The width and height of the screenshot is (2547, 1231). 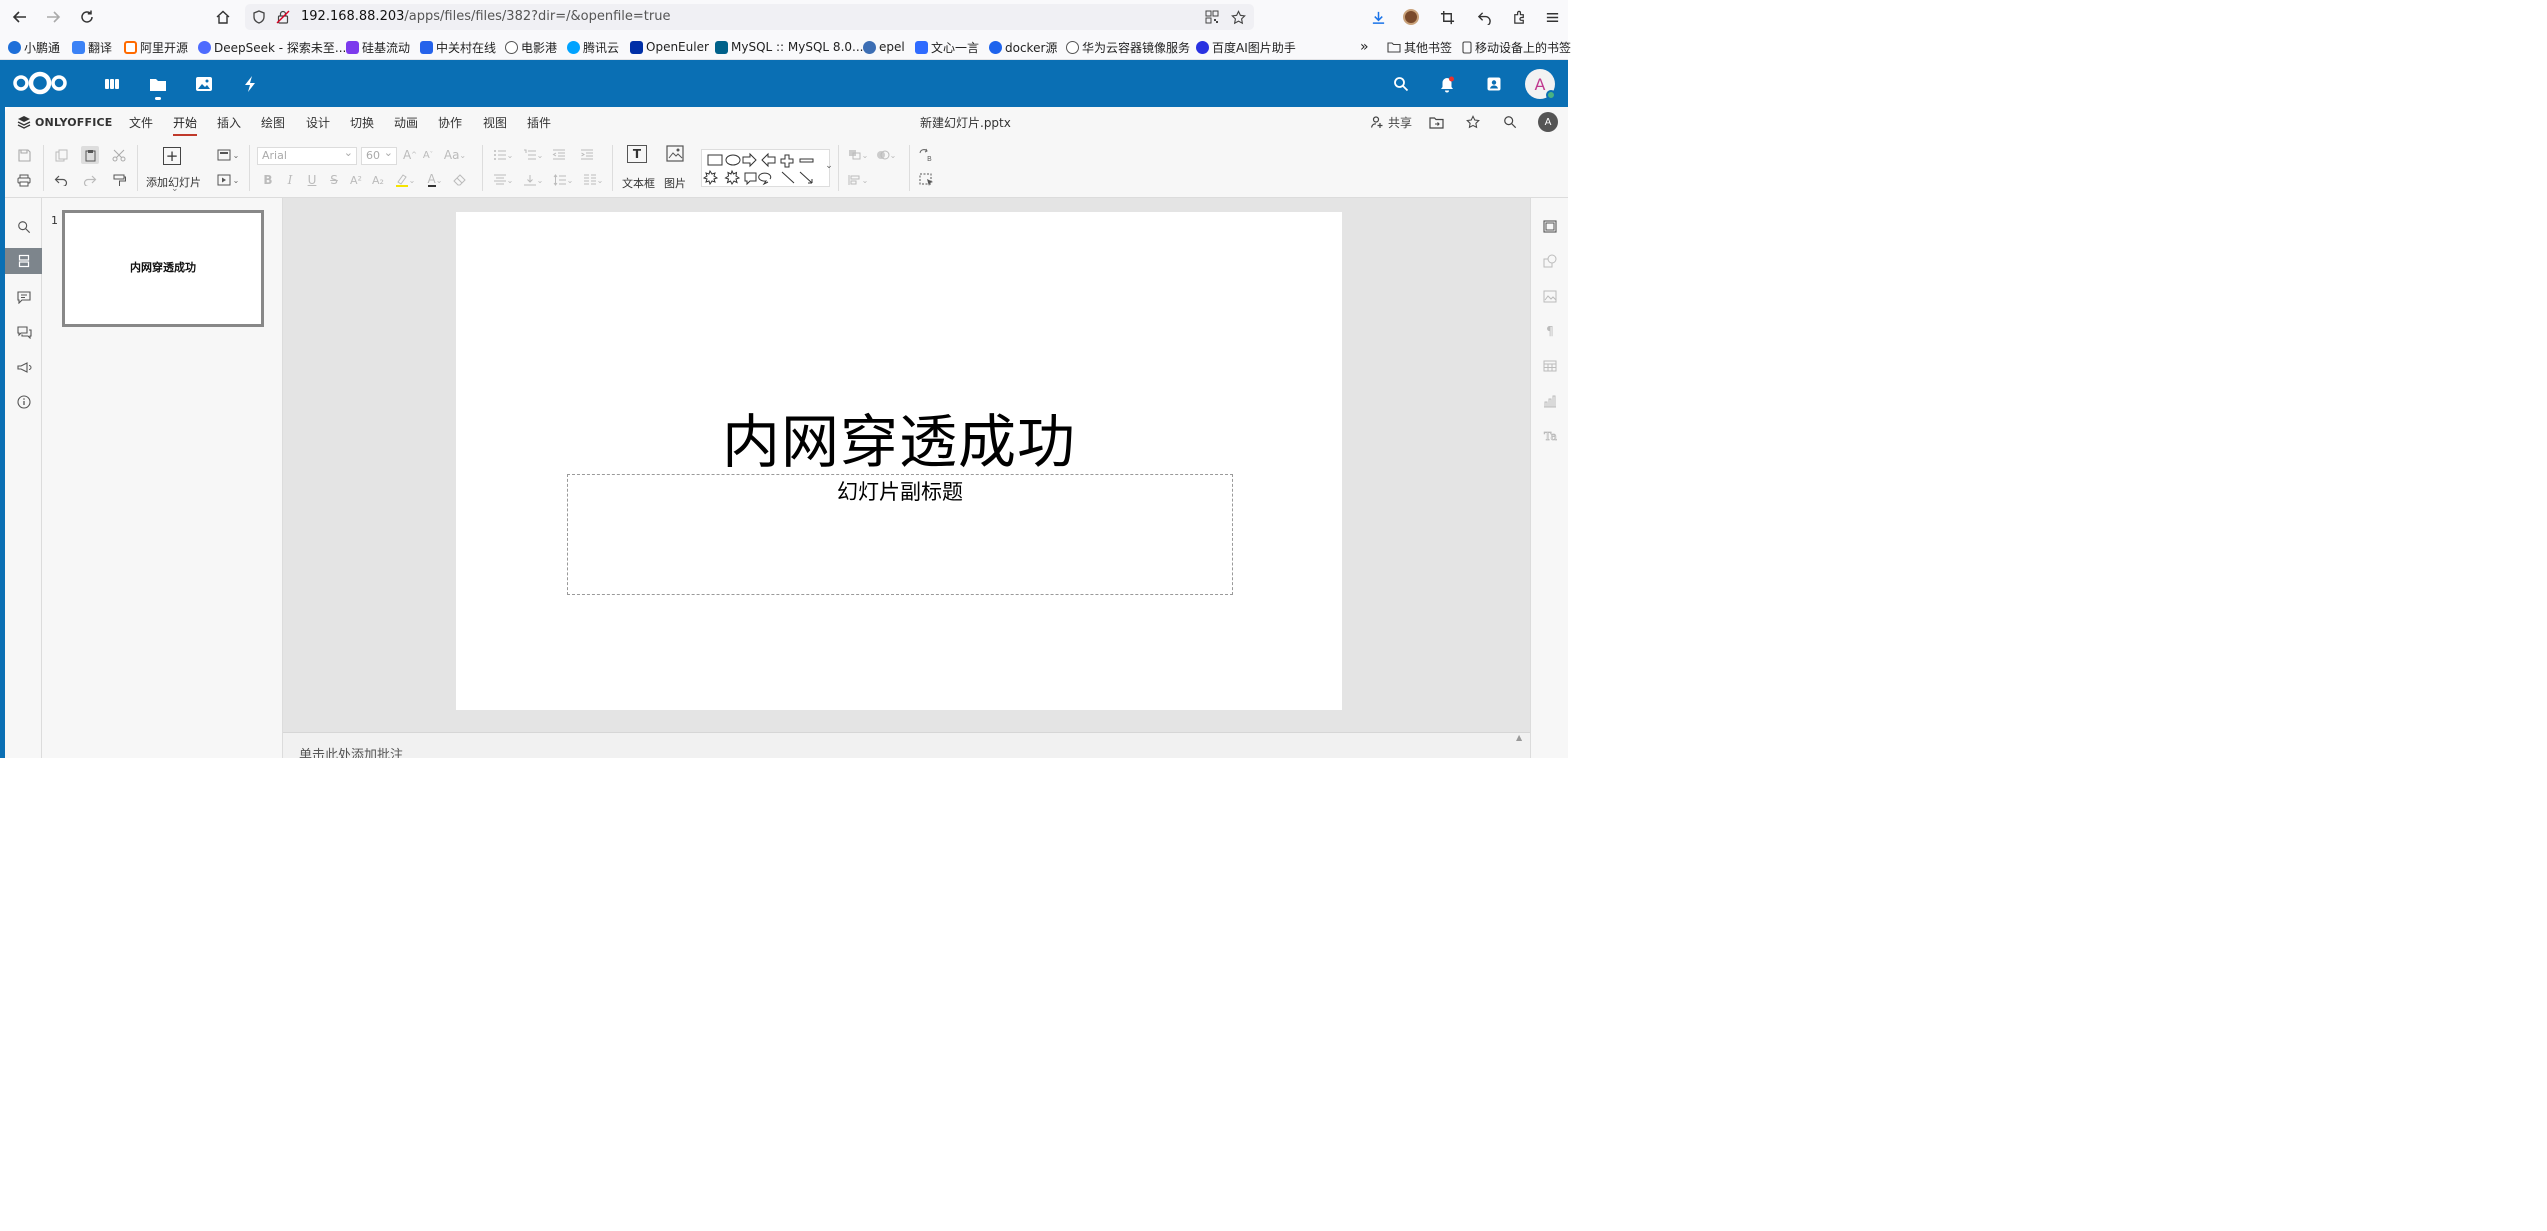 I want to click on activity-app-icon, so click(x=250, y=84).